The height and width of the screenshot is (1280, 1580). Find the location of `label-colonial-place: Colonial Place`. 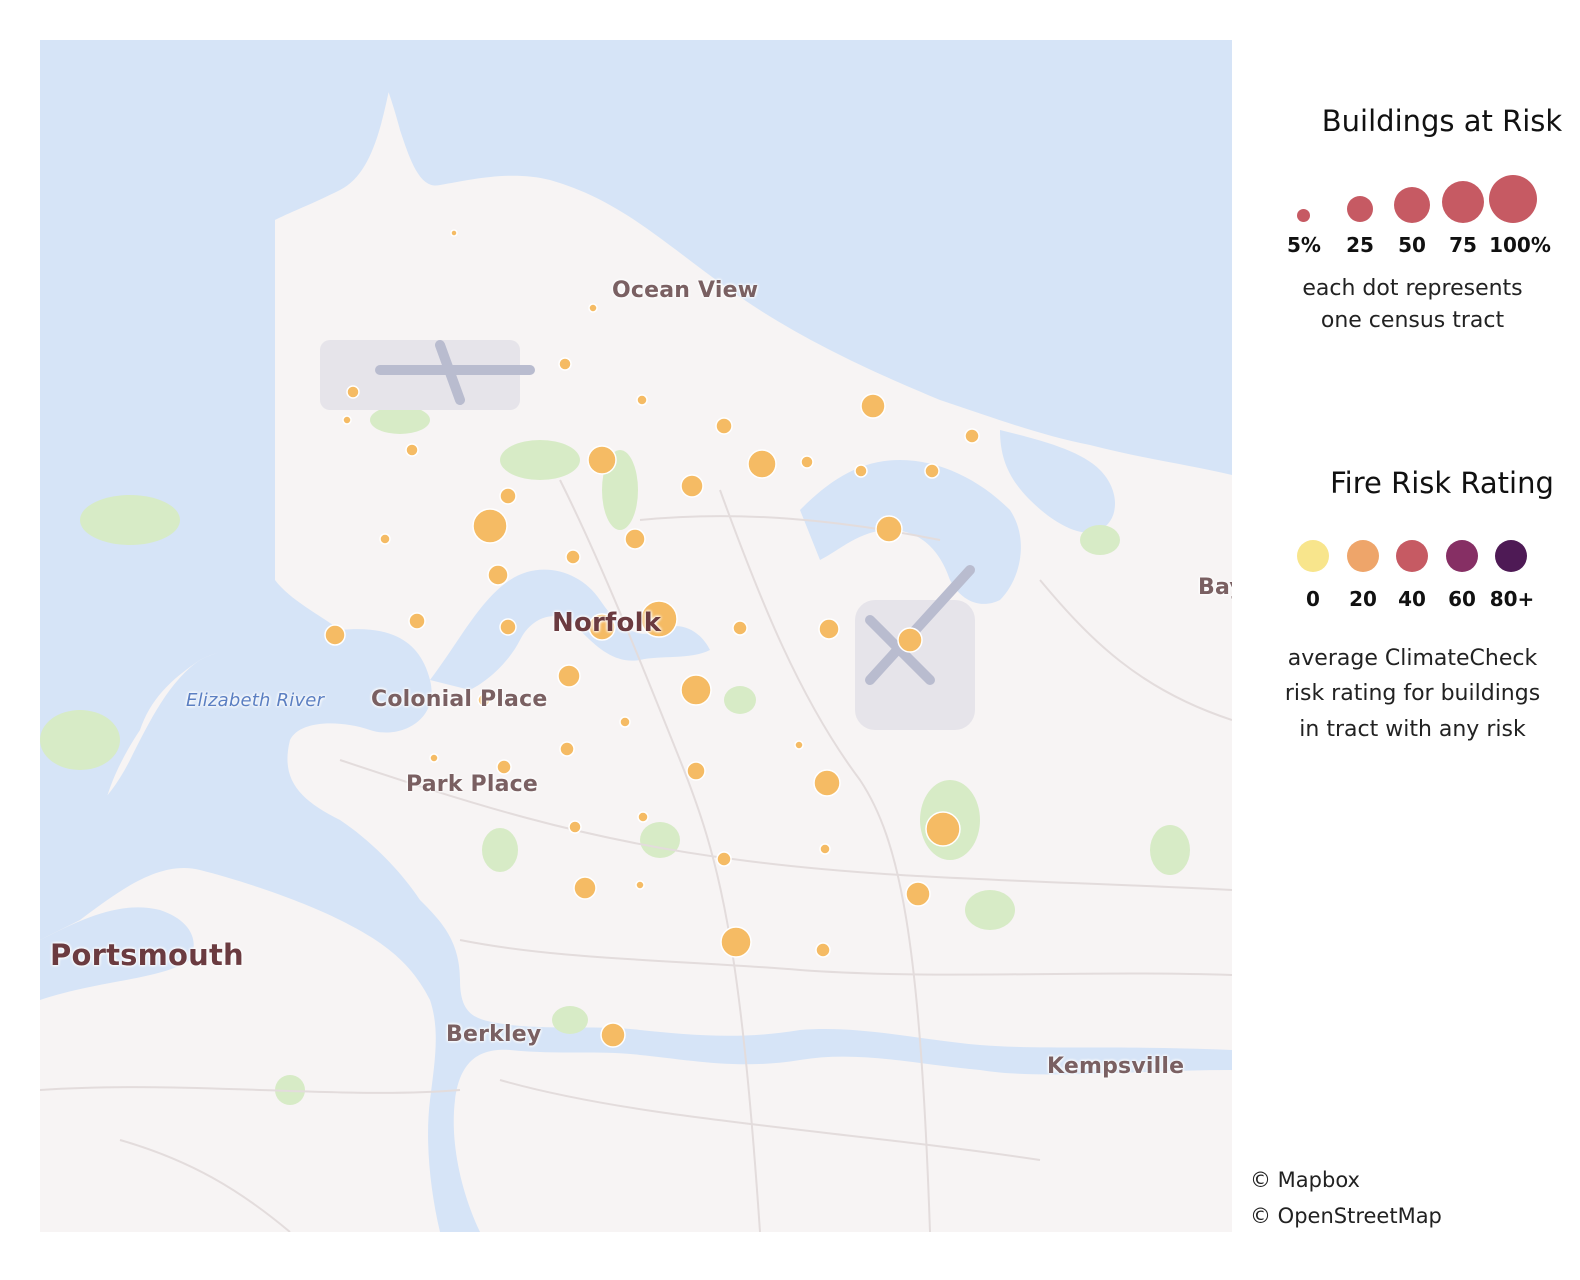

label-colonial-place: Colonial Place is located at coordinates (459, 699).